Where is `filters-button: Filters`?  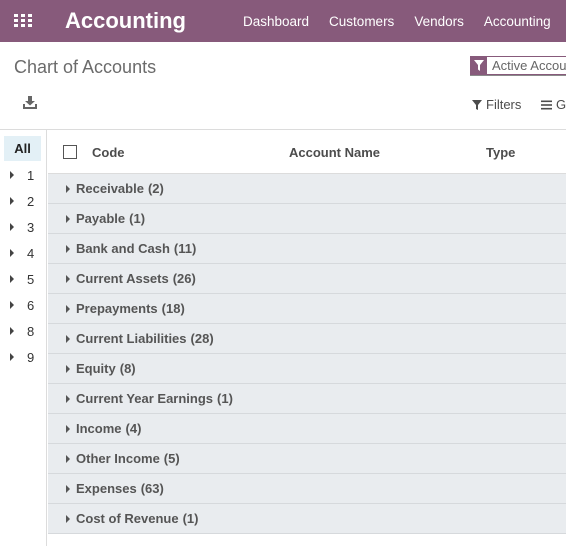
filters-button: Filters is located at coordinates (496, 104).